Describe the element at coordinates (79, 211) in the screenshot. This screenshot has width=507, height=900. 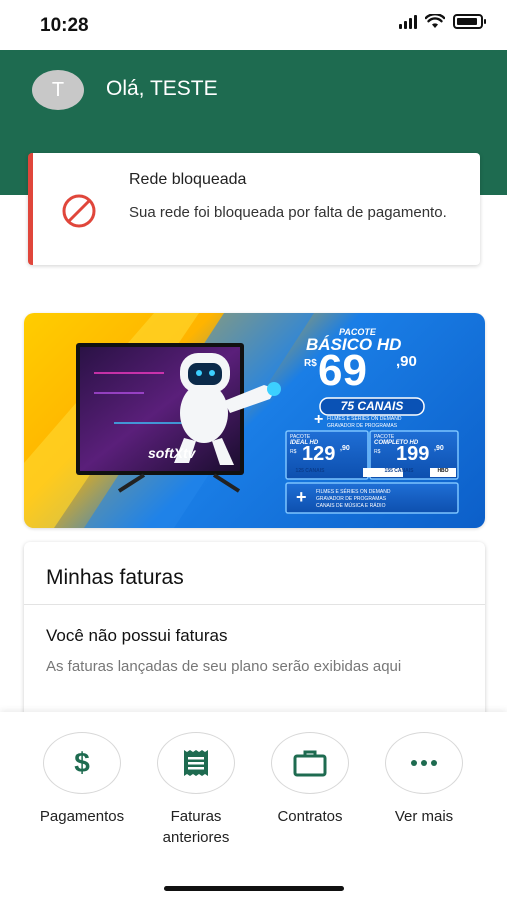
I see `blocked-icon` at that location.